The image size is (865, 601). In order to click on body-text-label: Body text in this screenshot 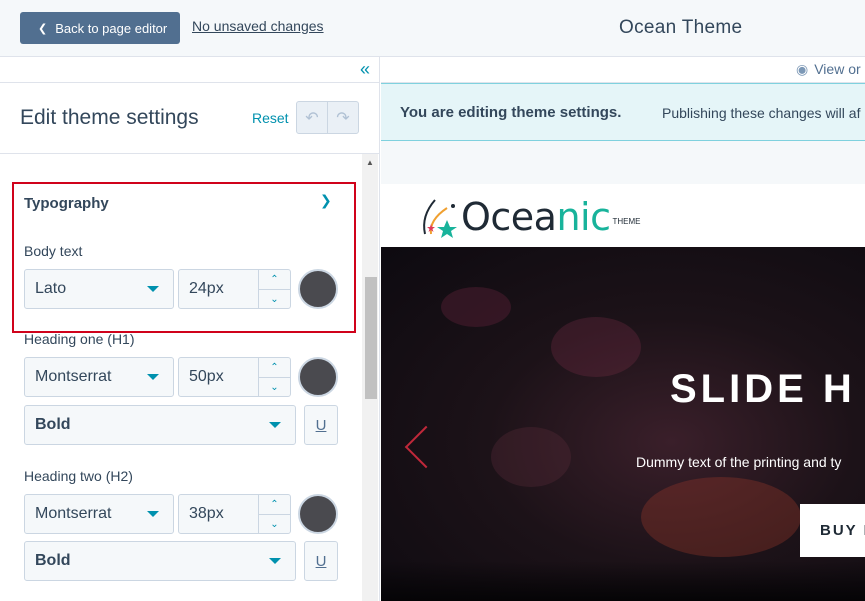, I will do `click(53, 251)`.